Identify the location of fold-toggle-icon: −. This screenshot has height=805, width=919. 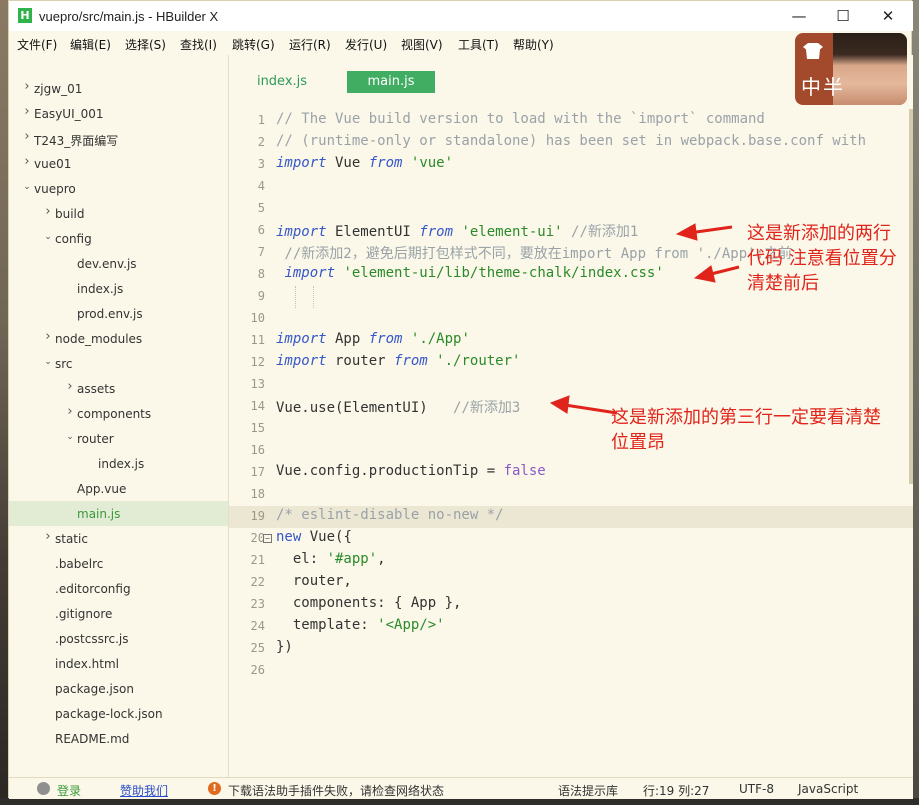
(267, 538).